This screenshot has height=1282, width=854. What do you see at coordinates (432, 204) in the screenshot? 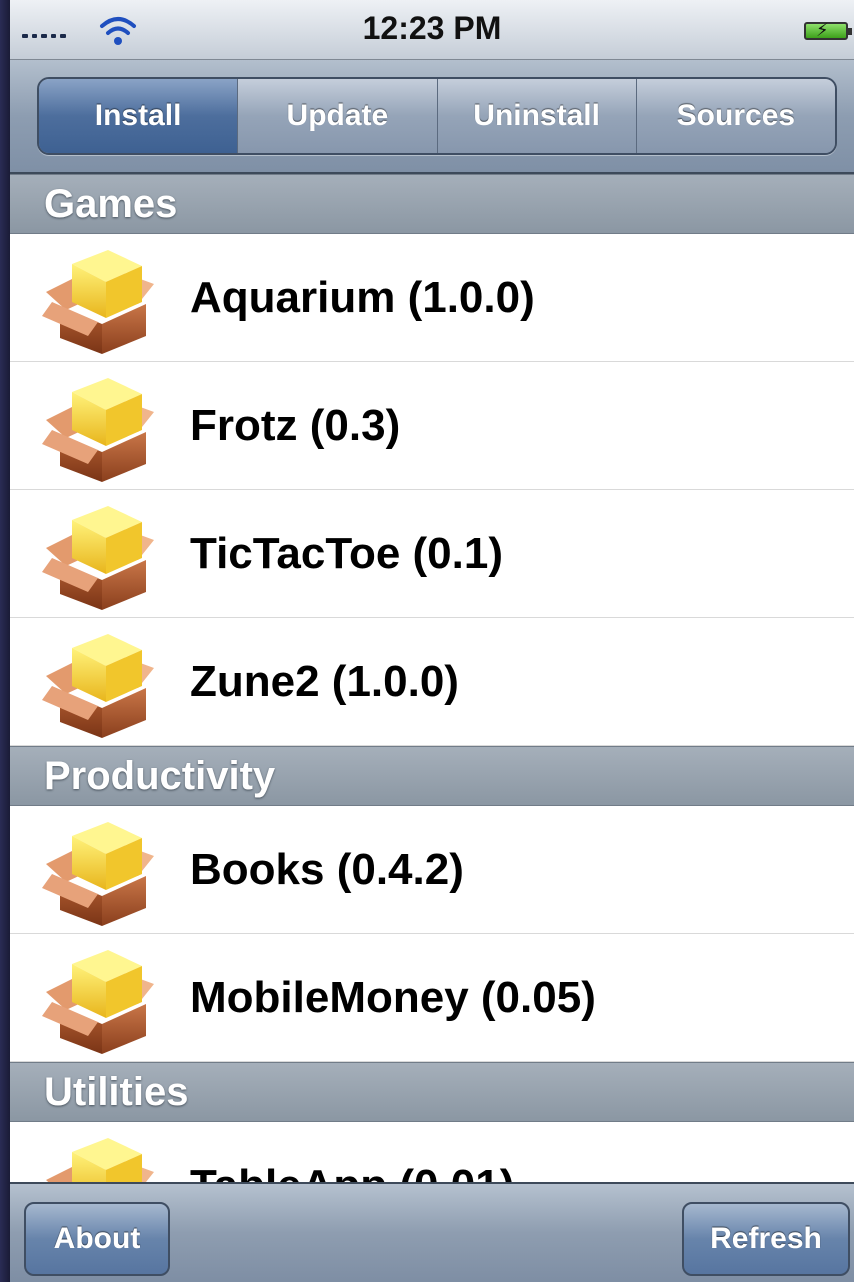
I see `section-header-games: Games` at bounding box center [432, 204].